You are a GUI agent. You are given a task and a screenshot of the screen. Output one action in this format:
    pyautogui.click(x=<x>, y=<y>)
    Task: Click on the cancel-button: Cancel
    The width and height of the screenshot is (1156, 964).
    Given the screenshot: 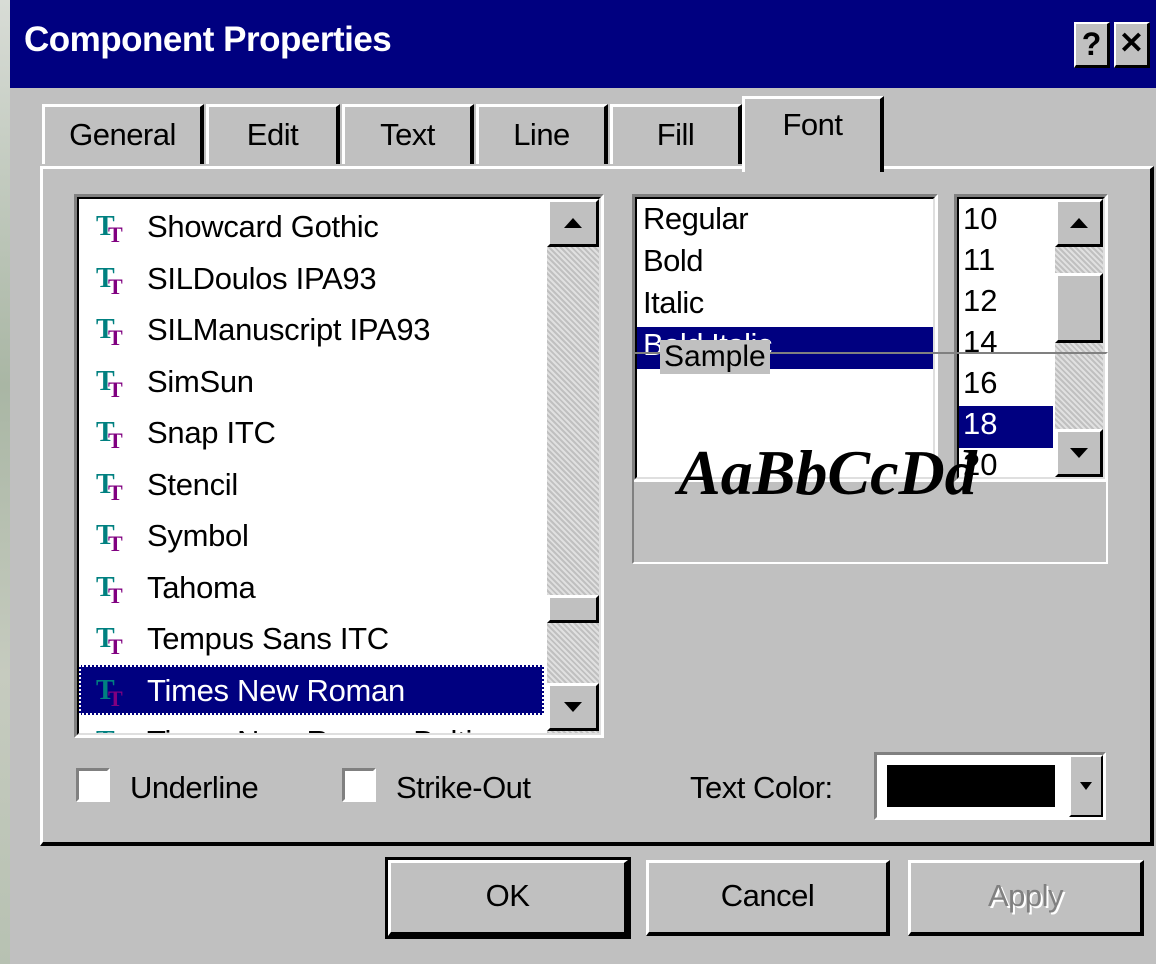 What is the action you would take?
    pyautogui.click(x=768, y=898)
    